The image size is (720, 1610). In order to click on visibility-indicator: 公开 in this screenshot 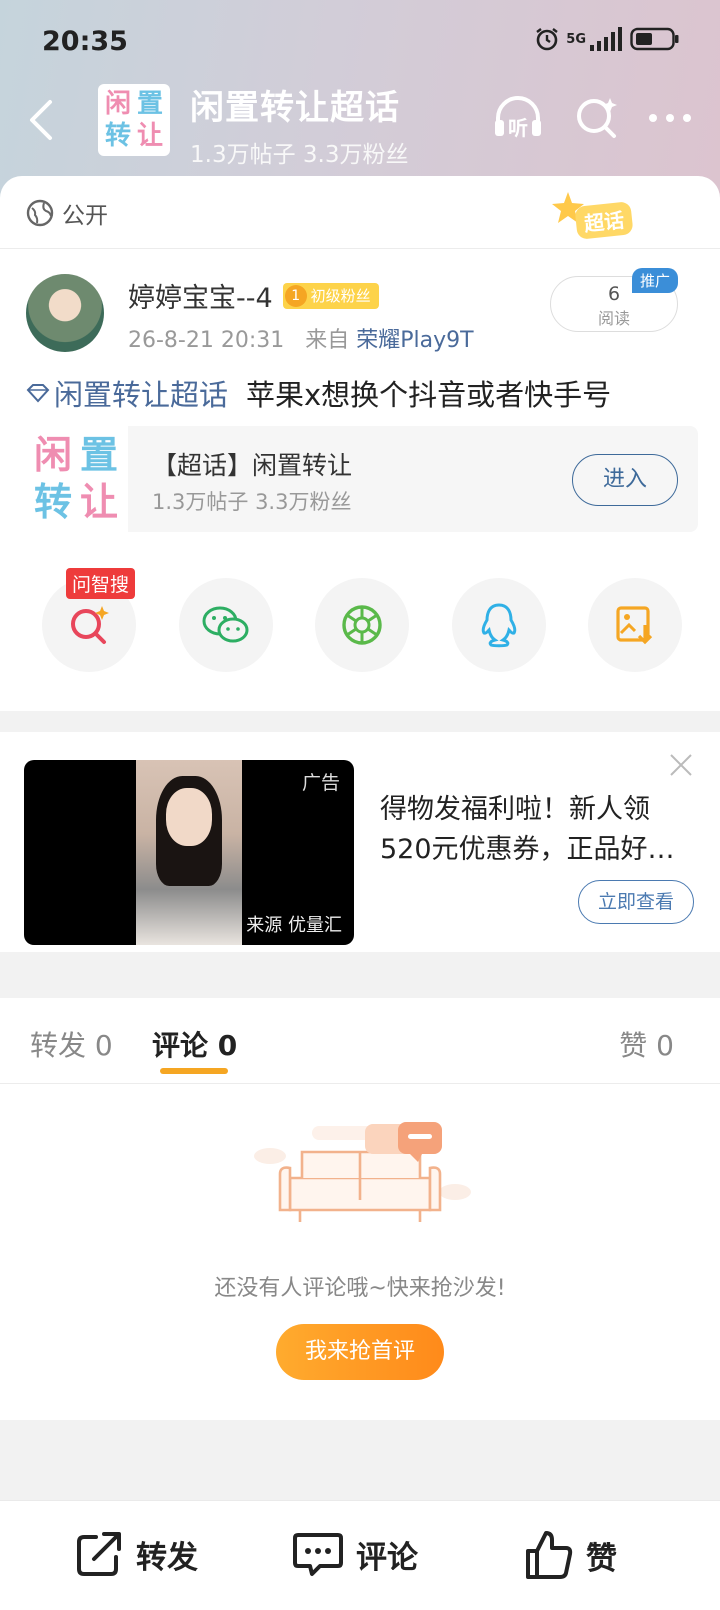, I will do `click(67, 213)`.